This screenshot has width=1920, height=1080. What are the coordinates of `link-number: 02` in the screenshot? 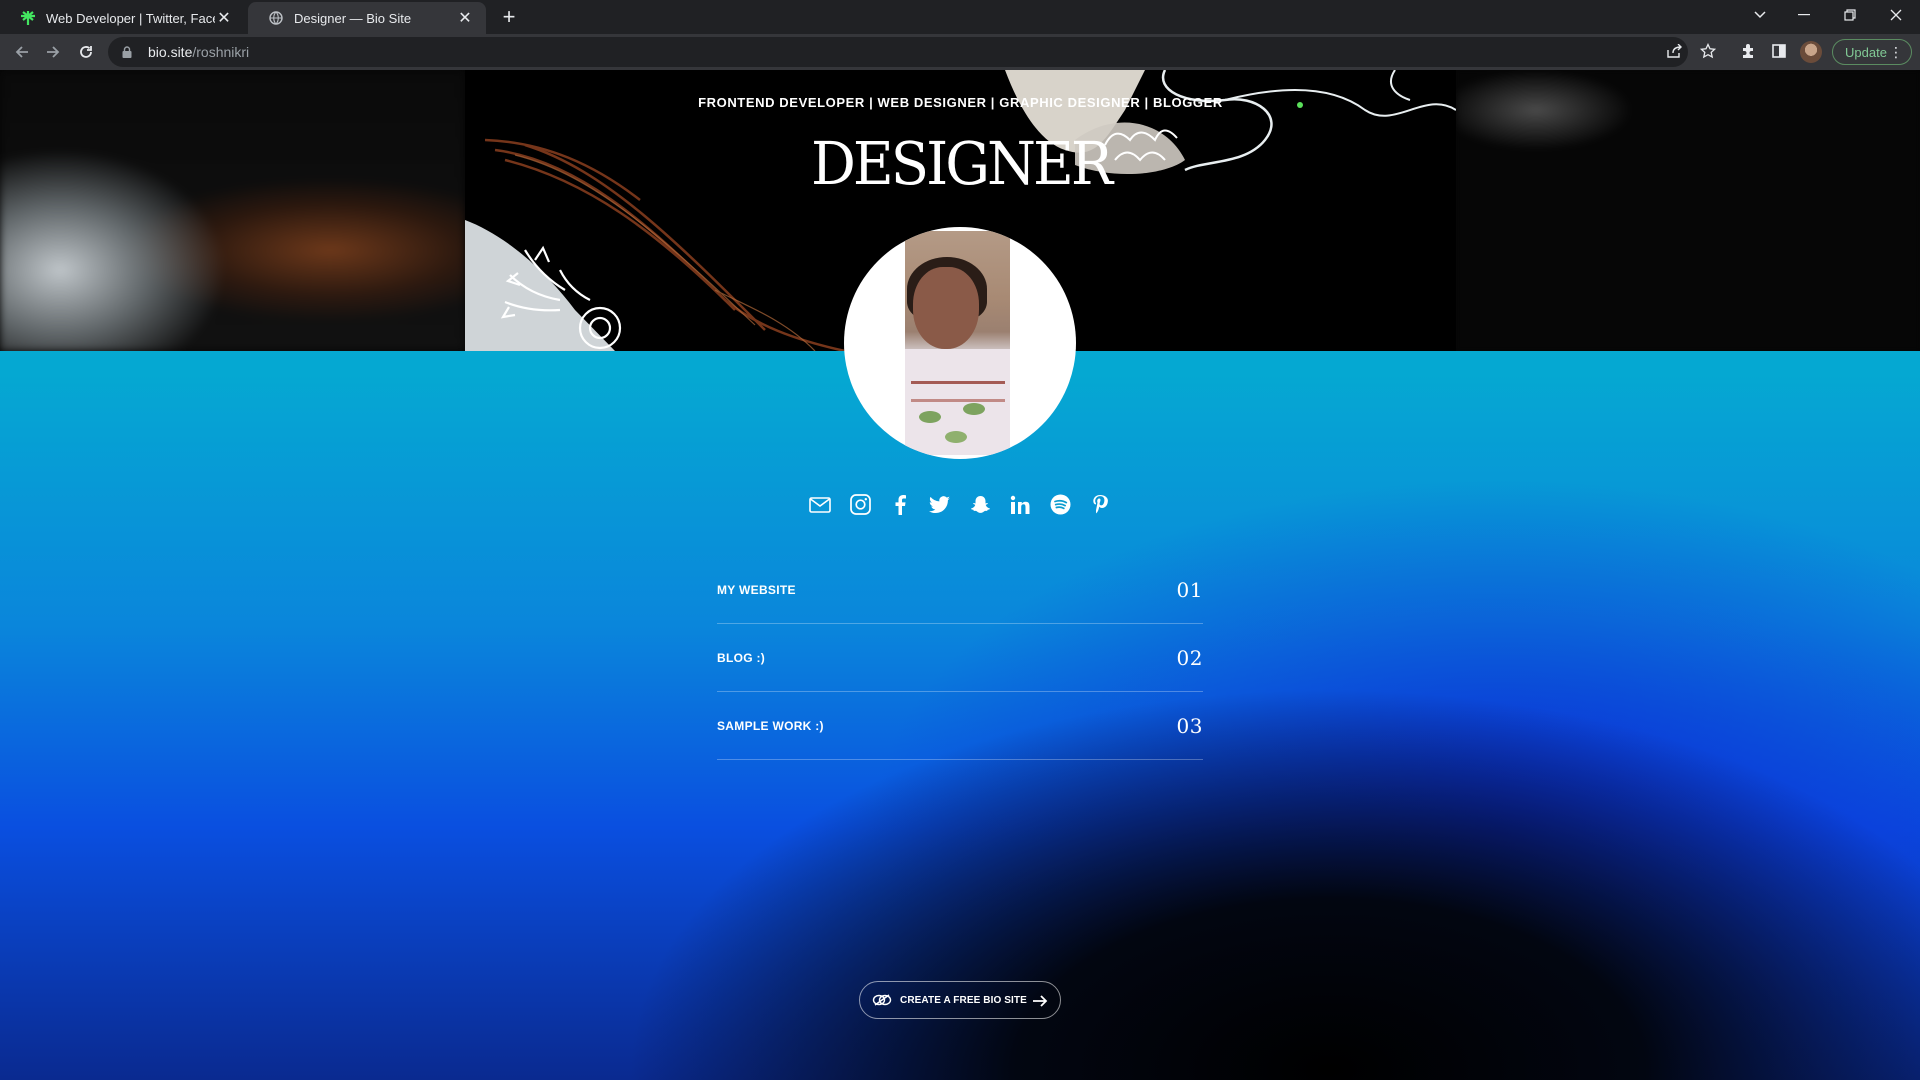 It's located at (1189, 657).